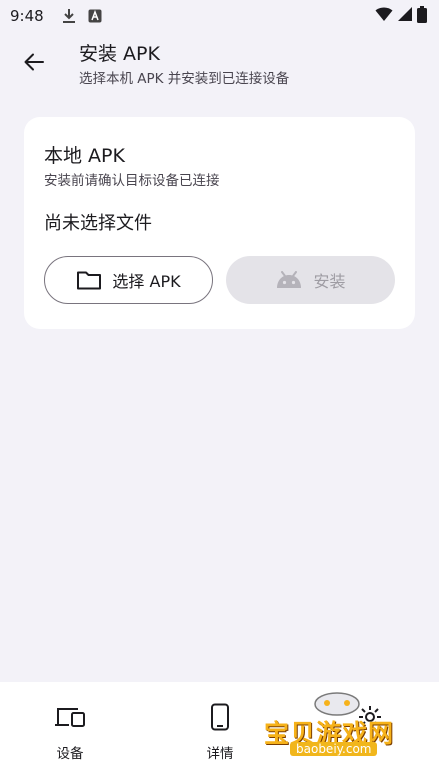 The image size is (439, 780). Describe the element at coordinates (89, 280) in the screenshot. I see `folder-icon` at that location.